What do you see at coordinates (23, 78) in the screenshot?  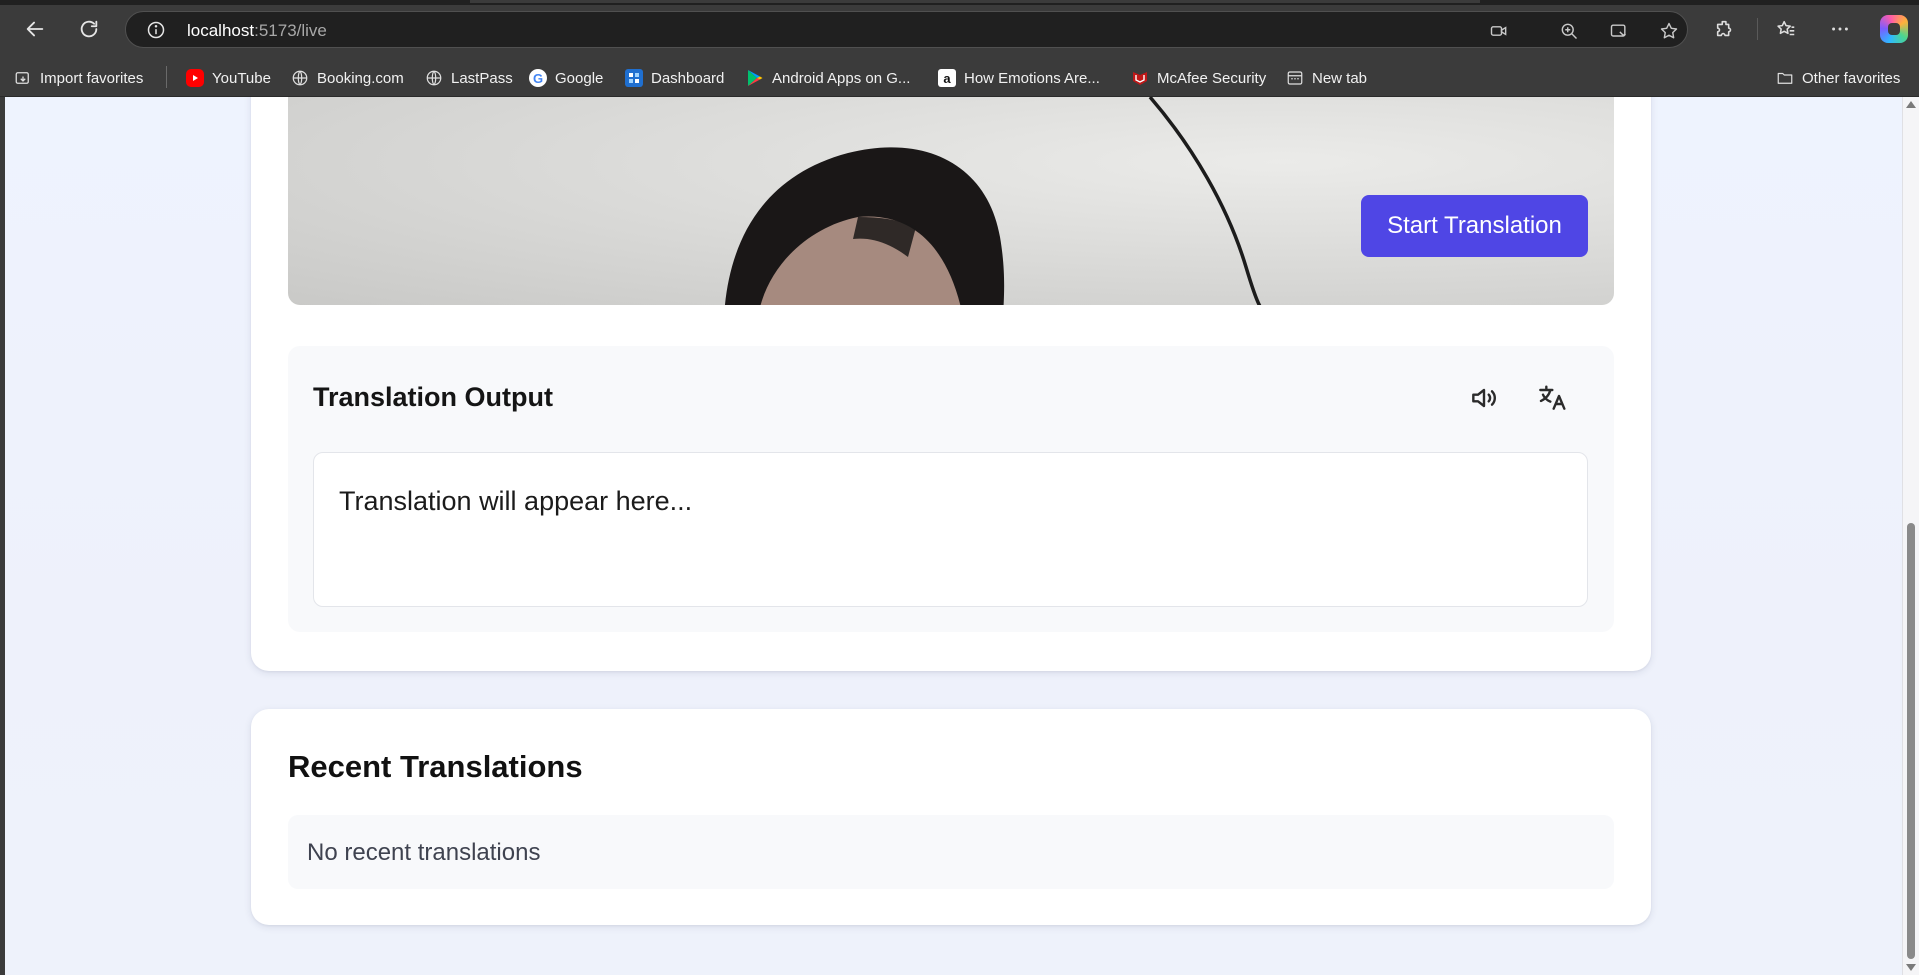 I see `import-icon` at bounding box center [23, 78].